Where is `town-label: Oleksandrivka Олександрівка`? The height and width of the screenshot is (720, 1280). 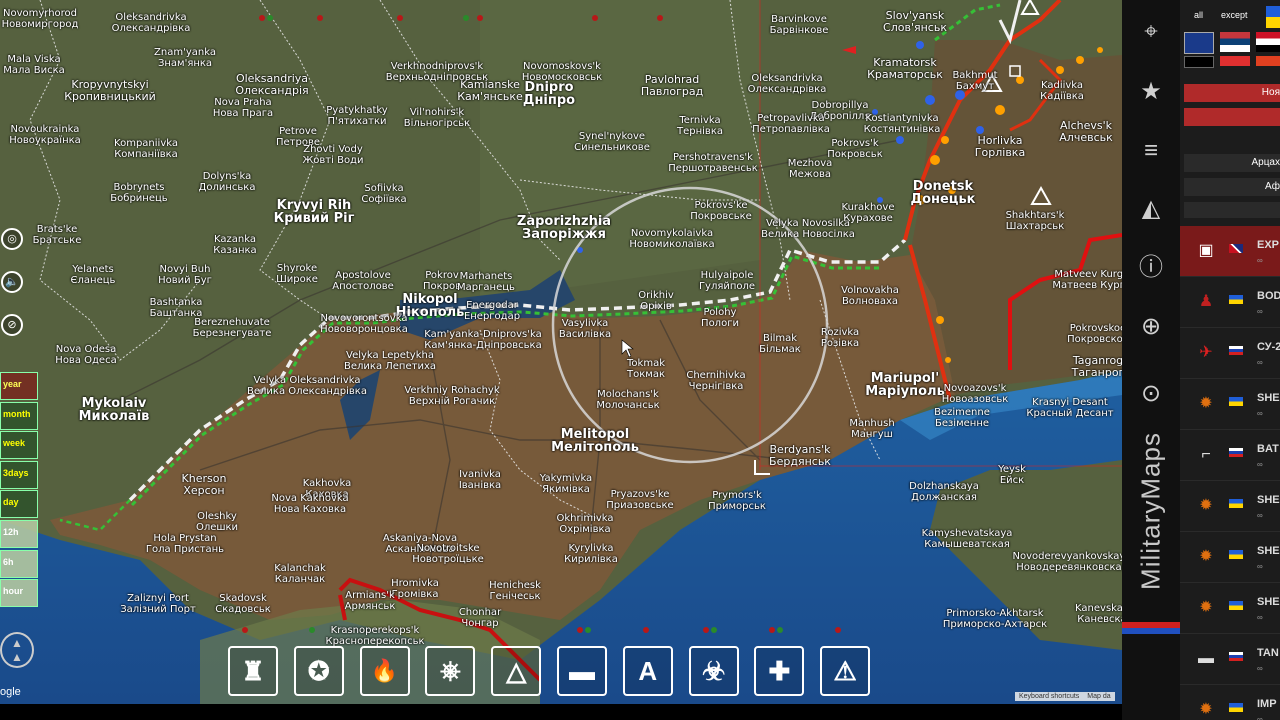
town-label: Oleksandrivka Олександрівка is located at coordinates (151, 23).